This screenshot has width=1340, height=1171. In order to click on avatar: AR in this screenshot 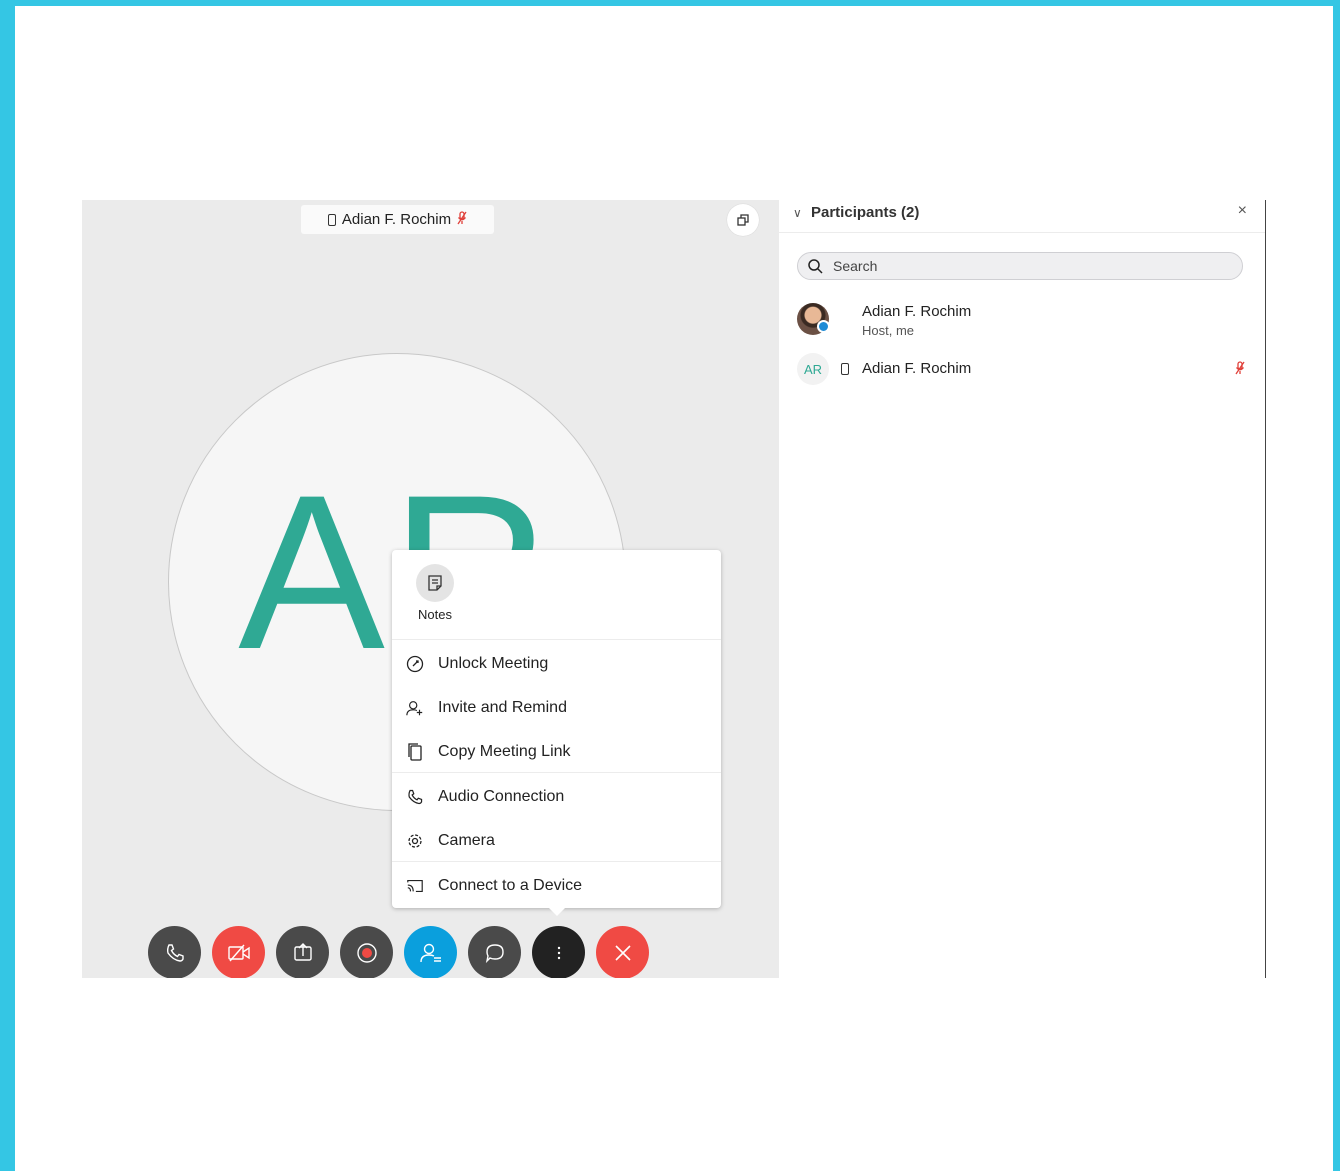, I will do `click(813, 369)`.